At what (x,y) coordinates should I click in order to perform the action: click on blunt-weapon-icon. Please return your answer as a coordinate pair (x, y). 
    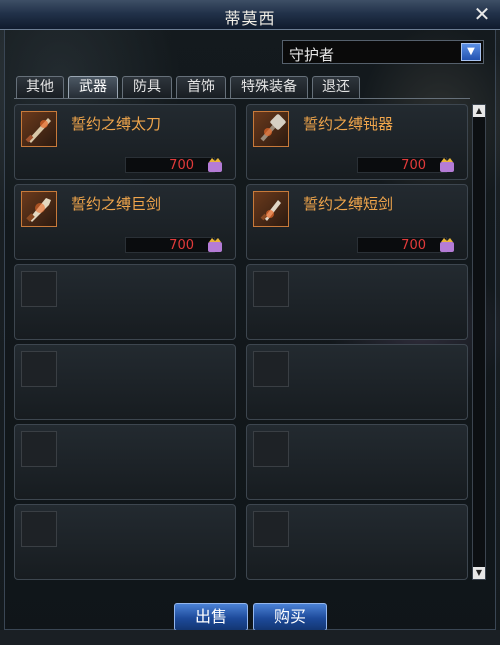
    Looking at the image, I should click on (271, 129).